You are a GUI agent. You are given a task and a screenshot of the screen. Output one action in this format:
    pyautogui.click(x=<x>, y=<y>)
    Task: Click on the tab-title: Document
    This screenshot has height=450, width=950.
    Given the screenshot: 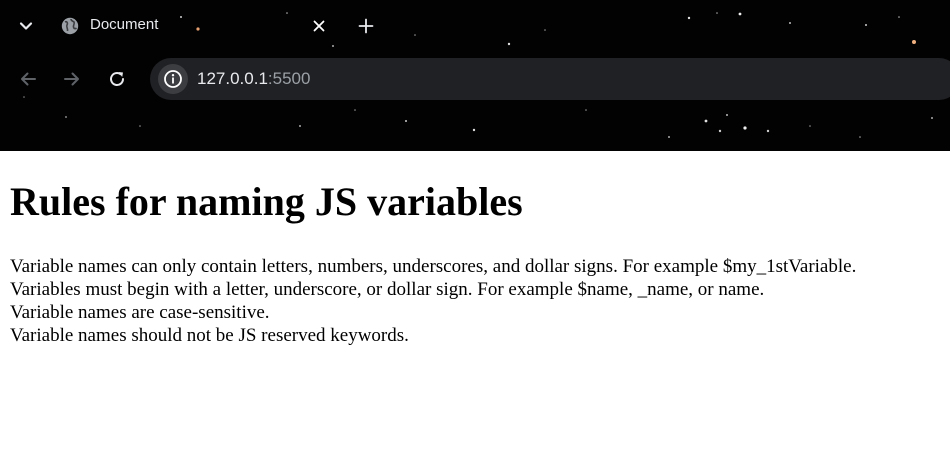 What is the action you would take?
    pyautogui.click(x=124, y=24)
    